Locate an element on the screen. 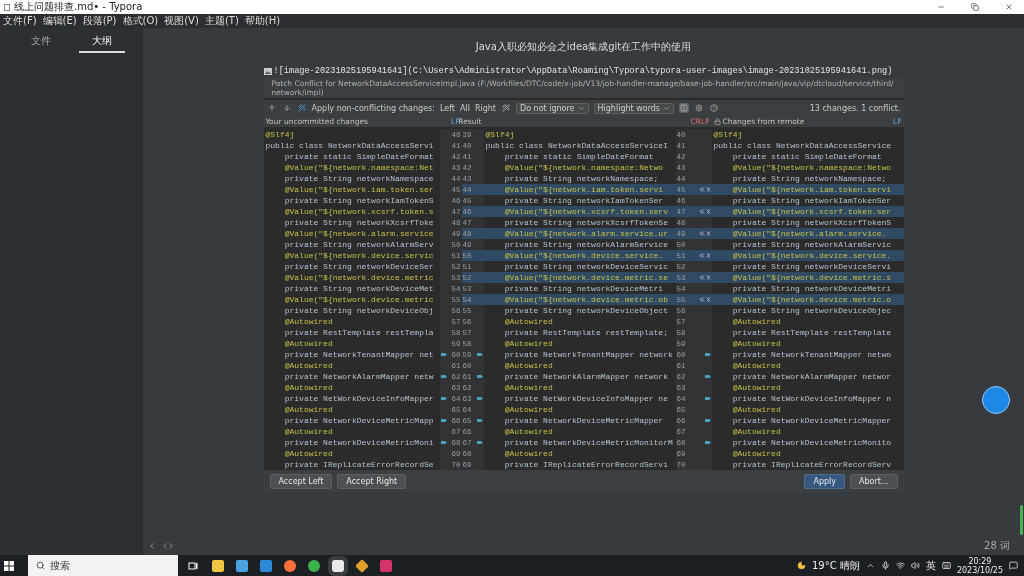  menu-item: 编辑(E) is located at coordinates (59, 21).